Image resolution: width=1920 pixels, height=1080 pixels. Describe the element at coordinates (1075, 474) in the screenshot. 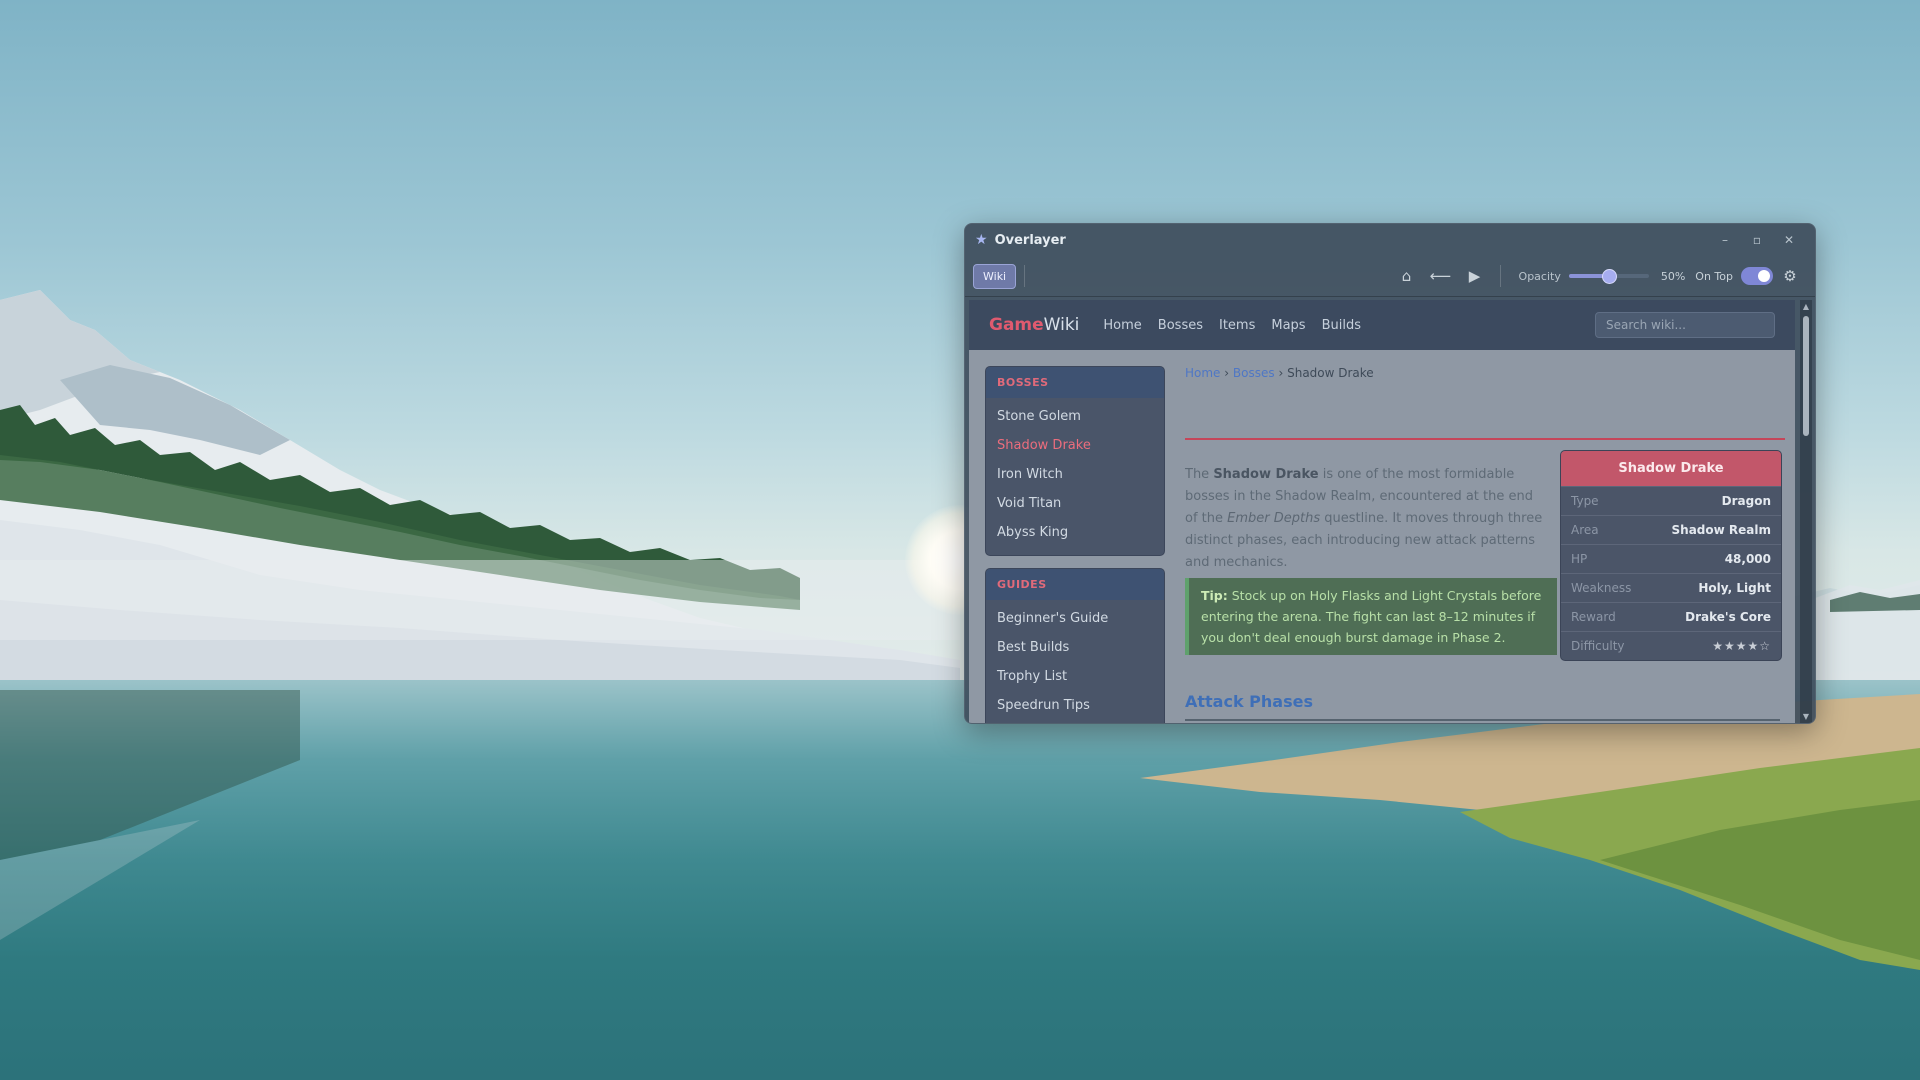

I see `sidebar-item-iron-witch: Iron Witch` at that location.